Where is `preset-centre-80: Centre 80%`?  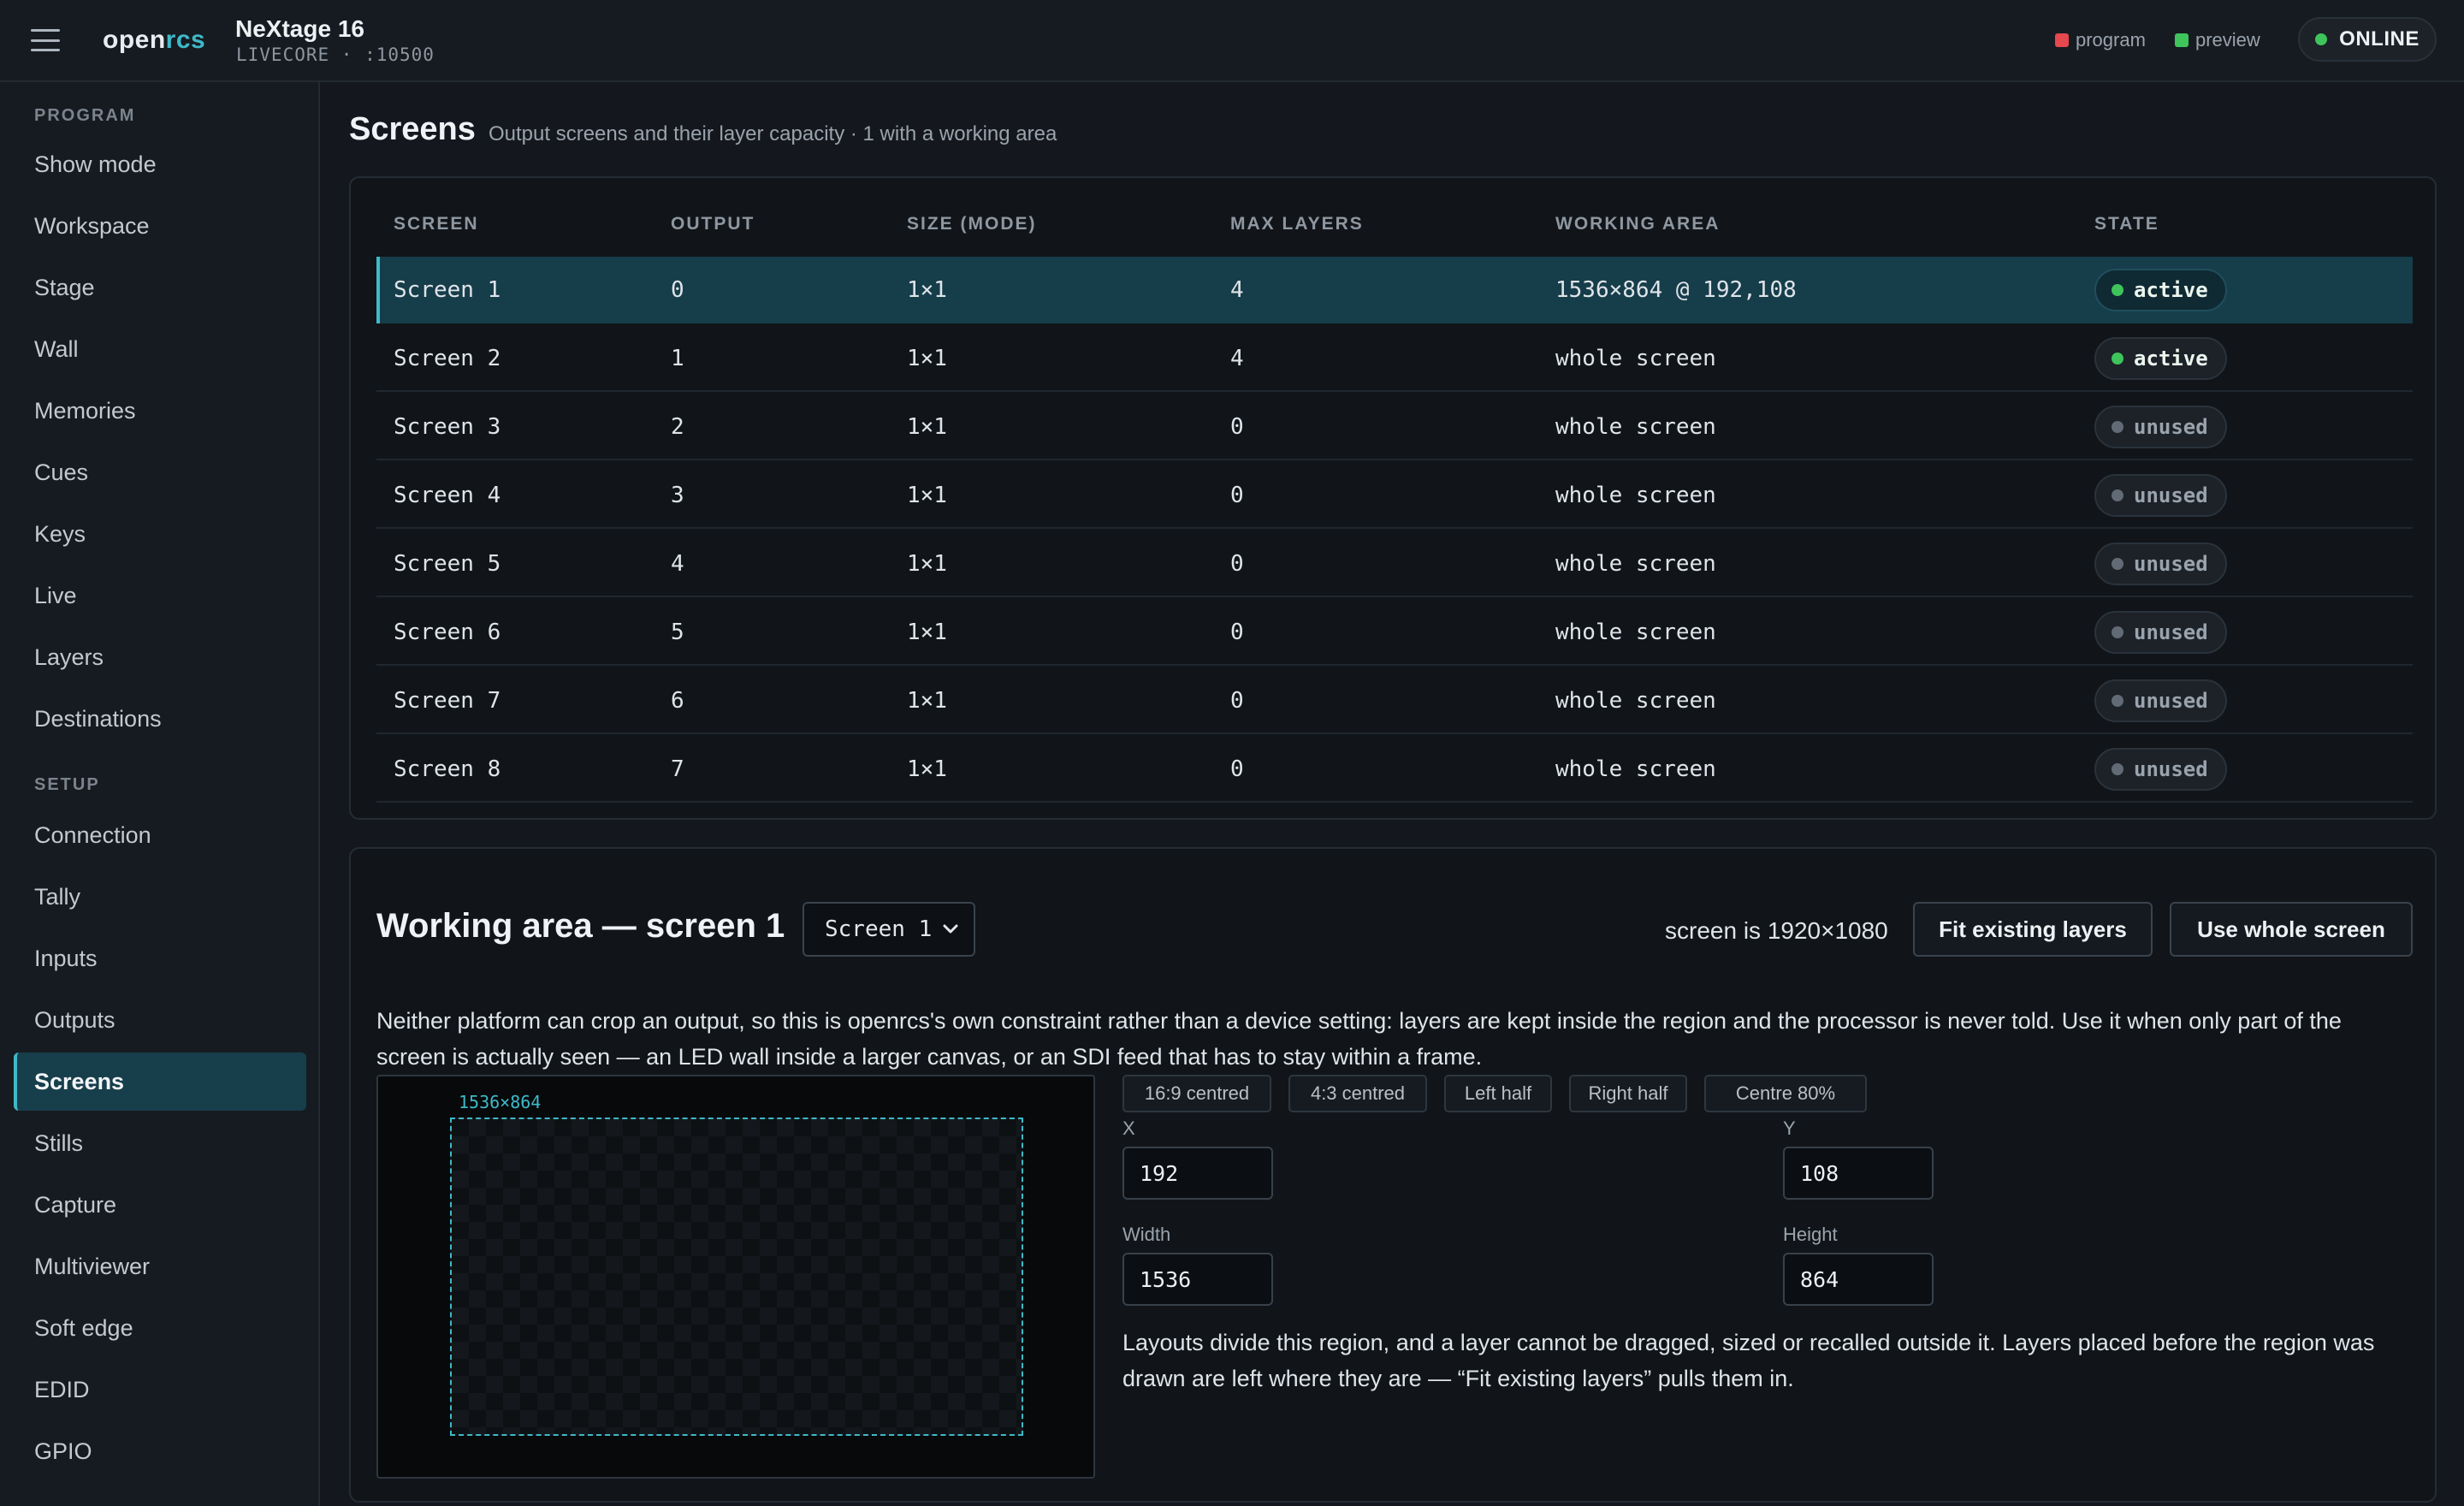 preset-centre-80: Centre 80% is located at coordinates (1785, 1094).